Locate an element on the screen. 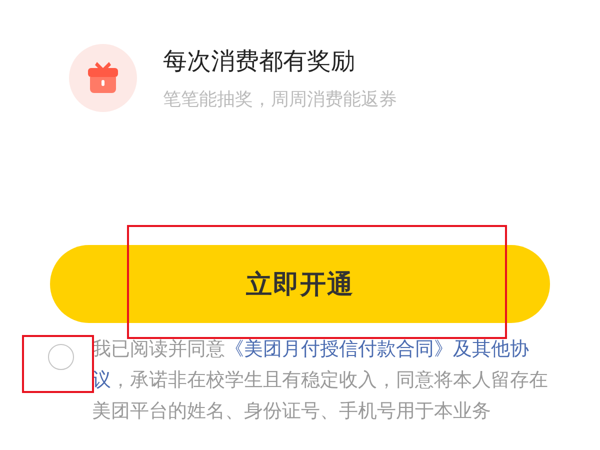 Image resolution: width=600 pixels, height=450 pixels. agreement-link: 议 is located at coordinates (101, 380).